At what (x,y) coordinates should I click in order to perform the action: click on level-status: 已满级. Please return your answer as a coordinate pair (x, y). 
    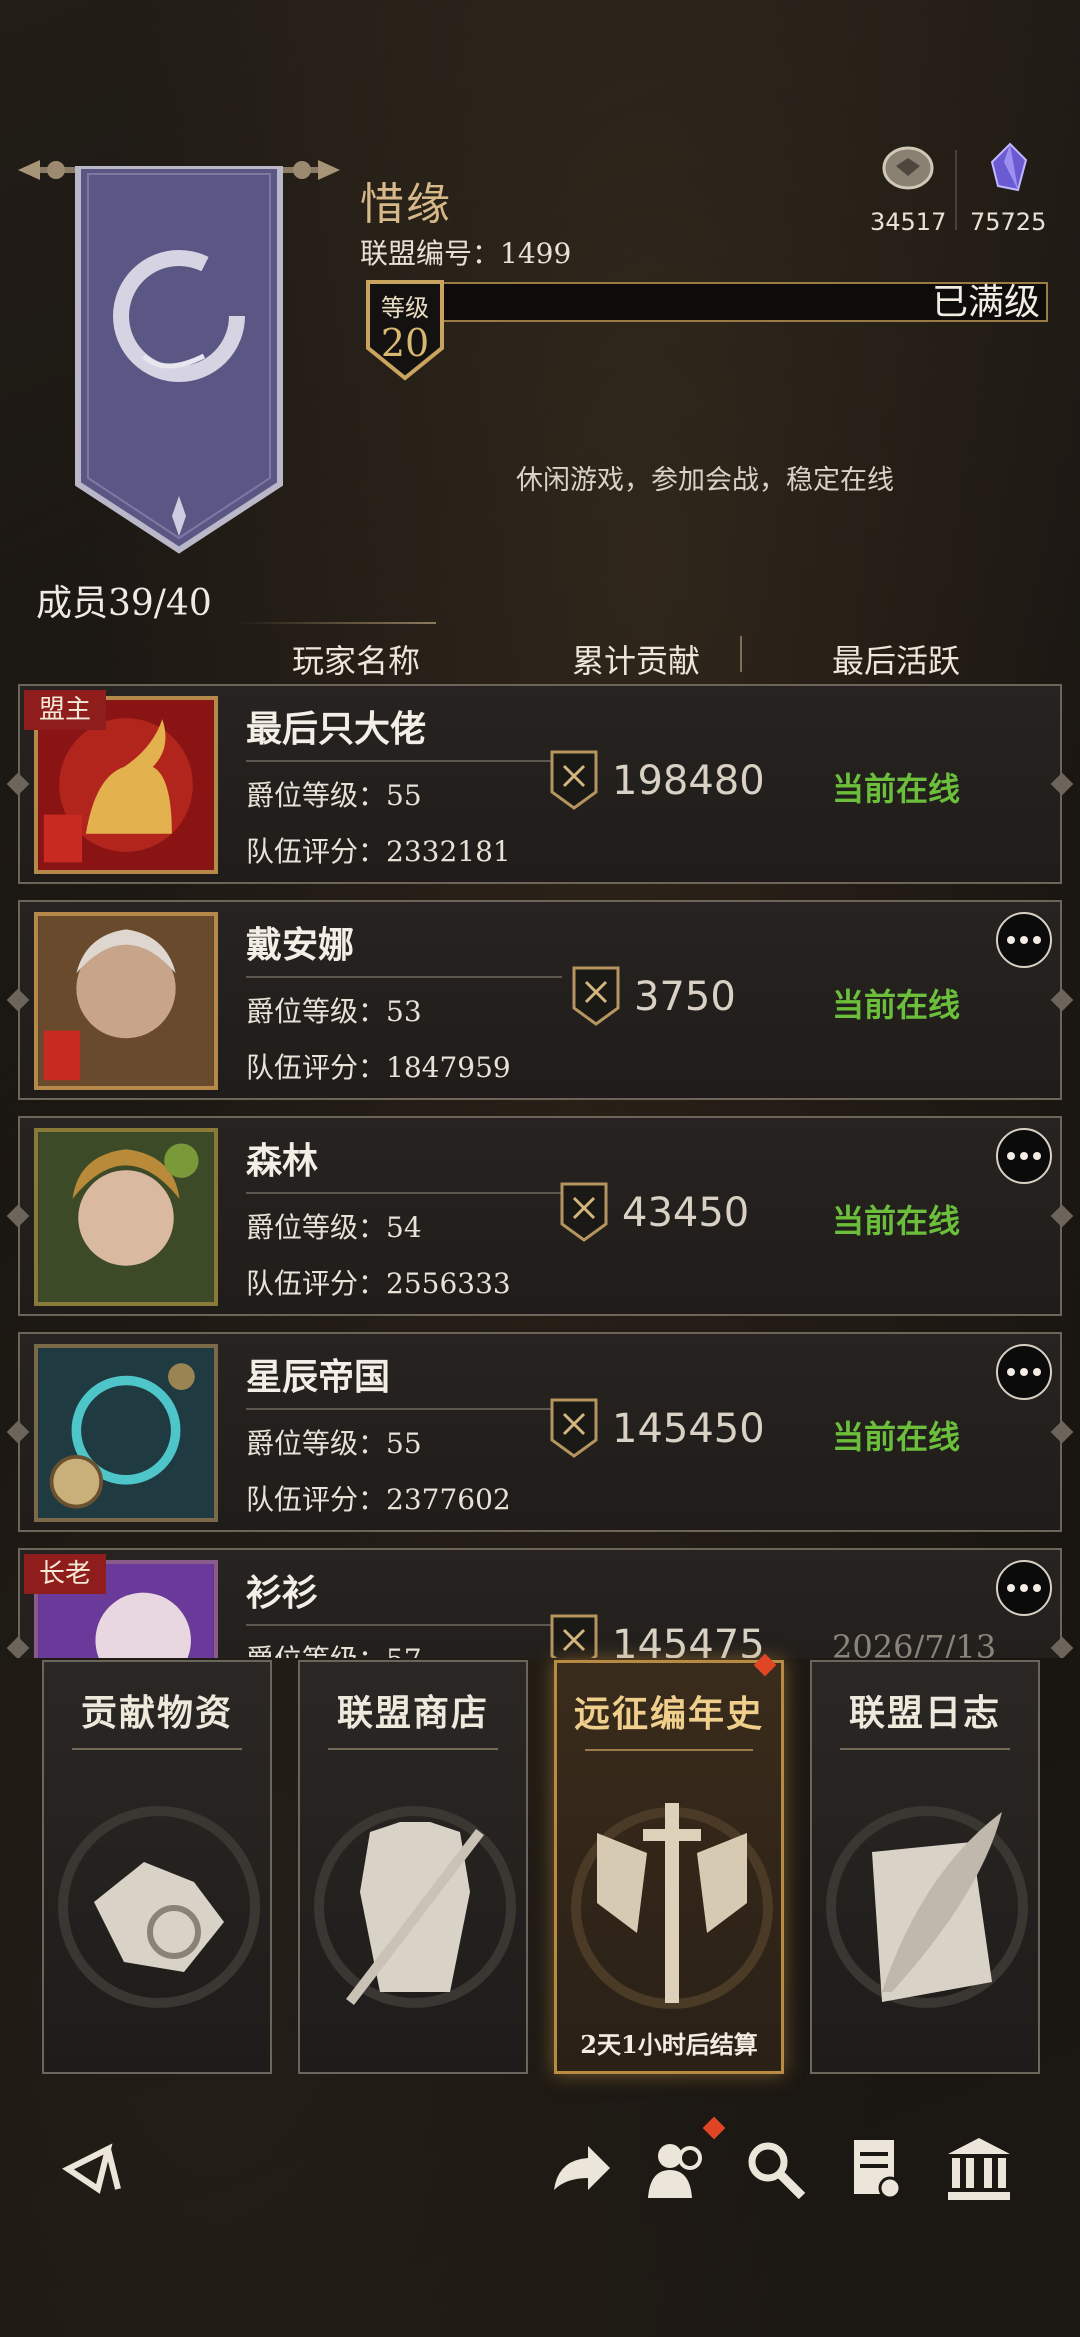
    Looking at the image, I should click on (985, 302).